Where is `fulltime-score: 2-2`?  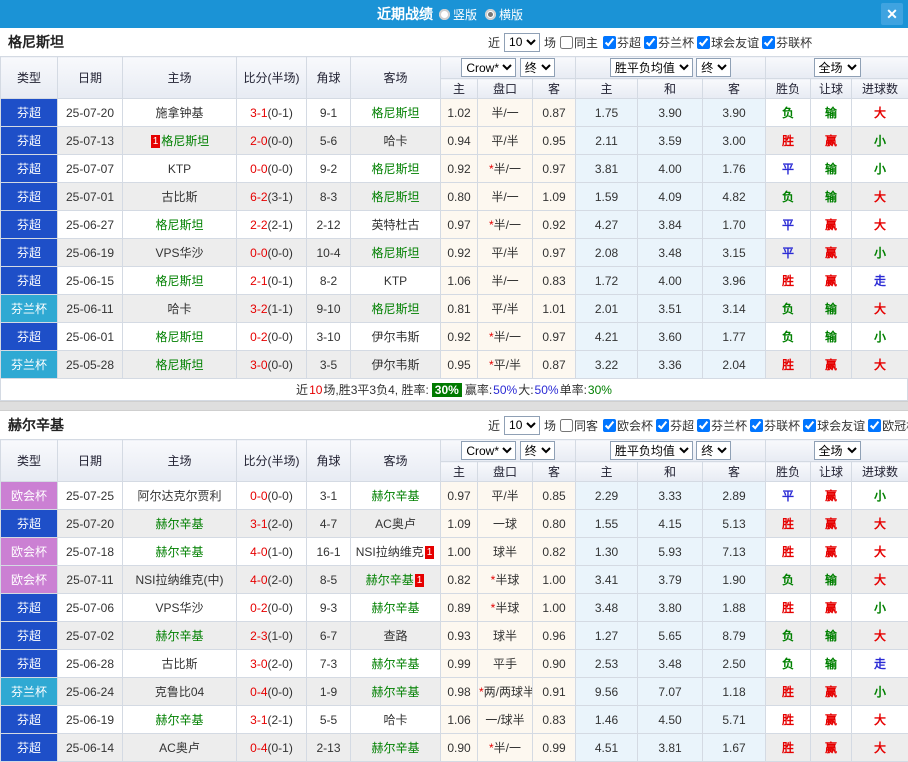 fulltime-score: 2-2 is located at coordinates (258, 225).